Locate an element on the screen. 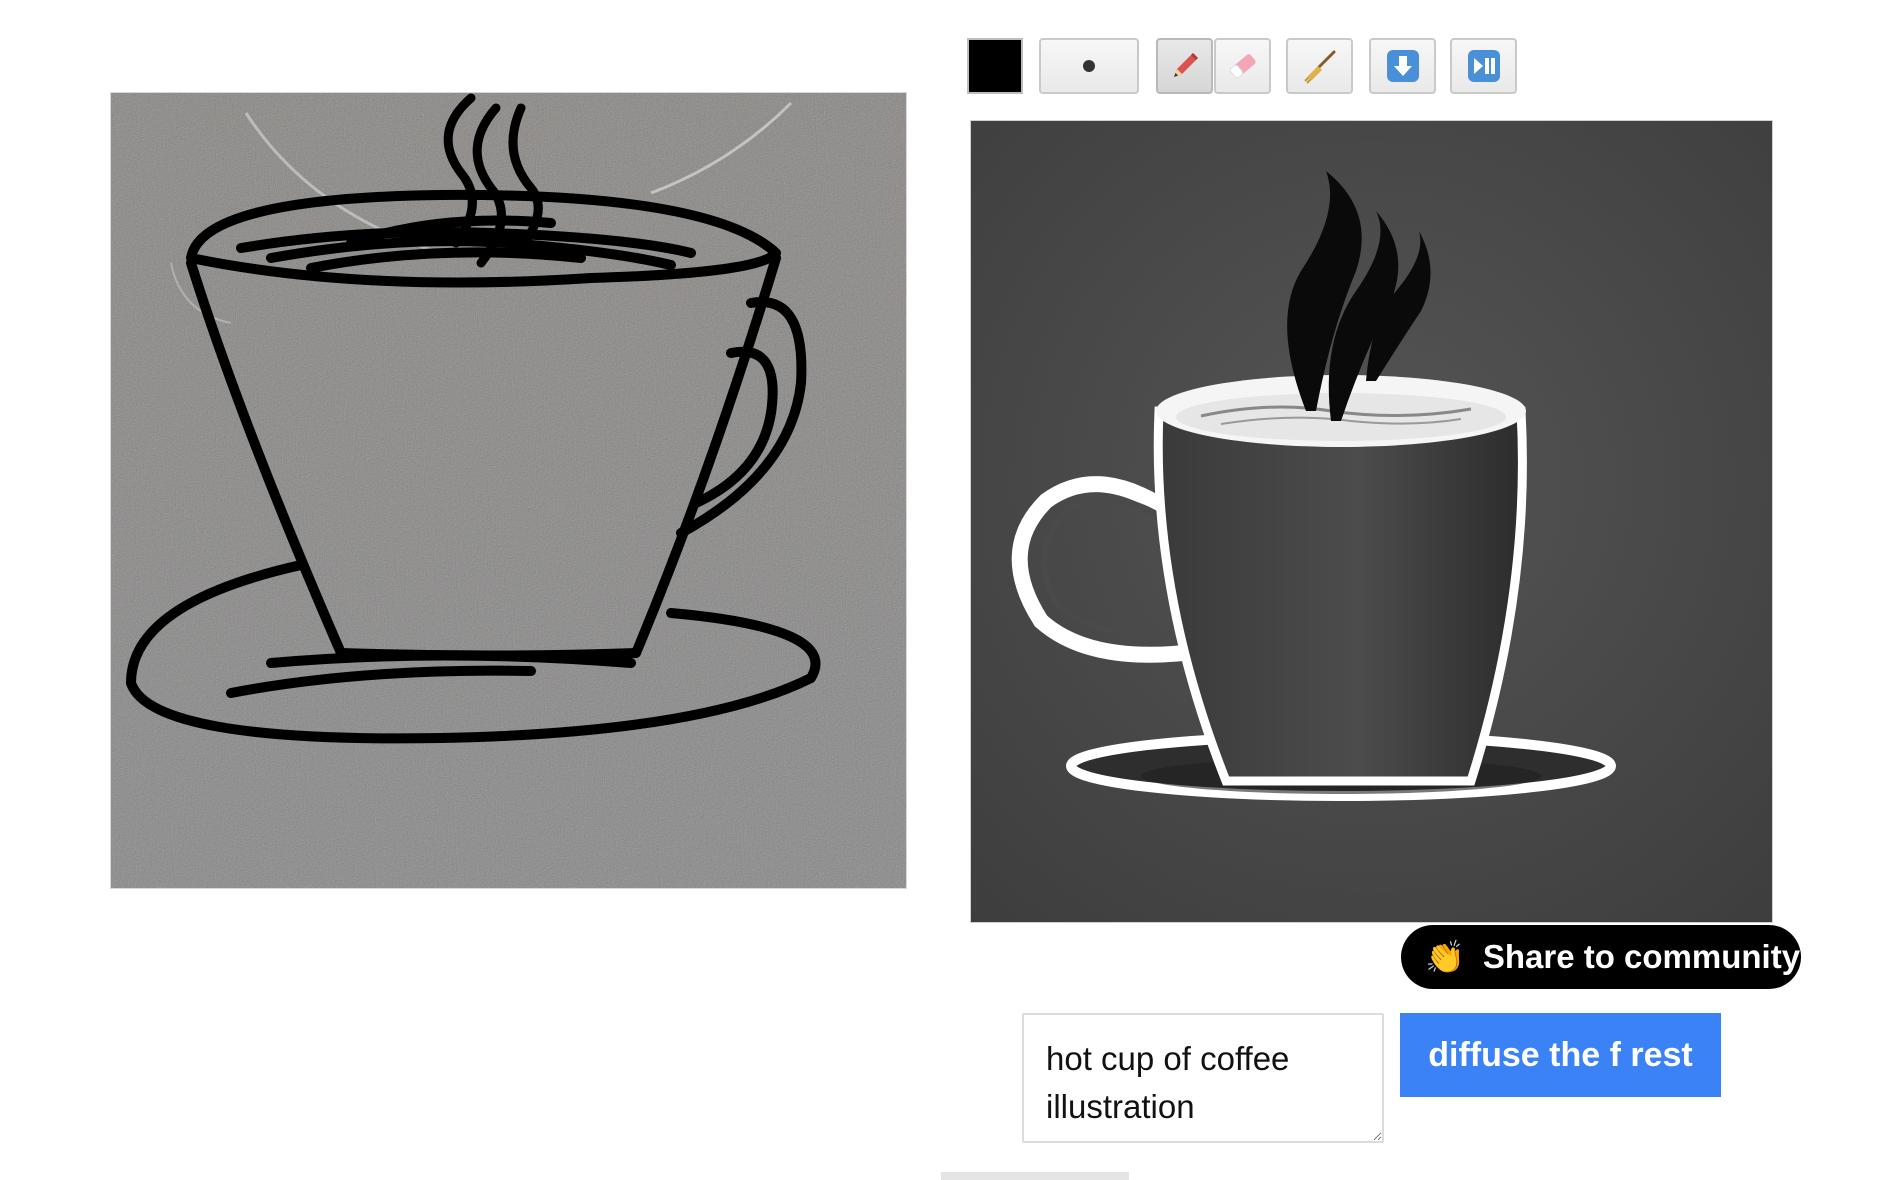 Image resolution: width=1896 pixels, height=1180 pixels. play-pause-icon is located at coordinates (1483, 66).